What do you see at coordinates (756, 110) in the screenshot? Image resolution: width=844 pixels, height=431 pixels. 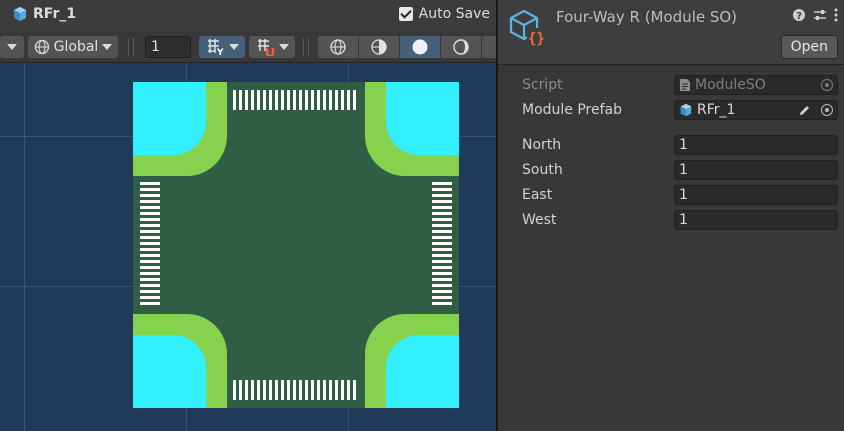 I see `module-prefab-field: RFr_1` at bounding box center [756, 110].